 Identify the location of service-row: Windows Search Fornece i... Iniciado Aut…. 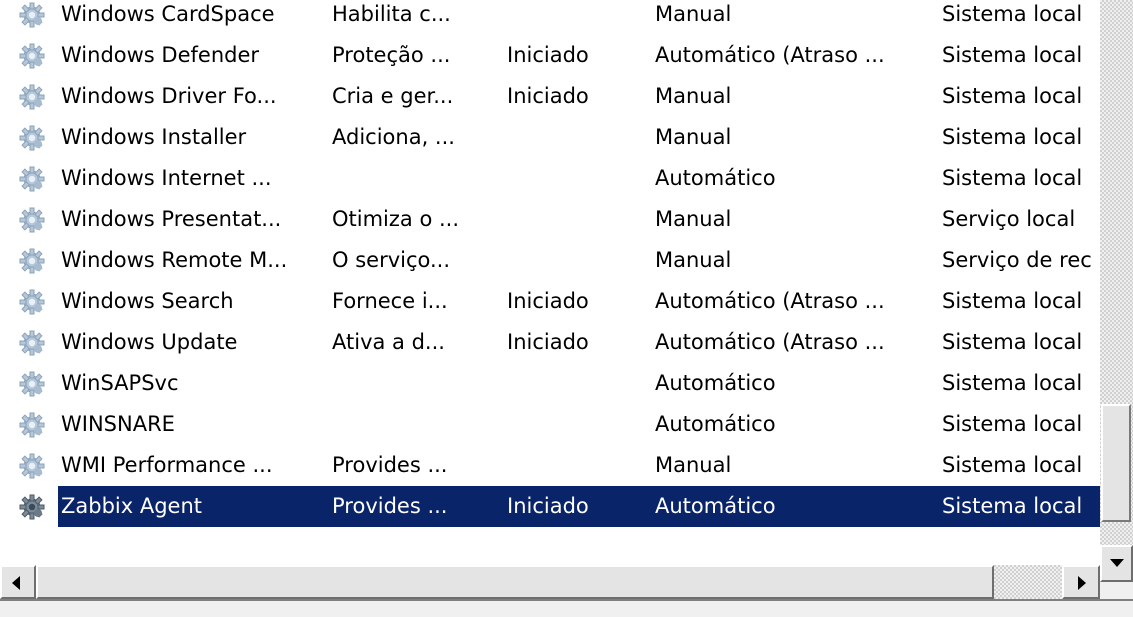
(550, 301).